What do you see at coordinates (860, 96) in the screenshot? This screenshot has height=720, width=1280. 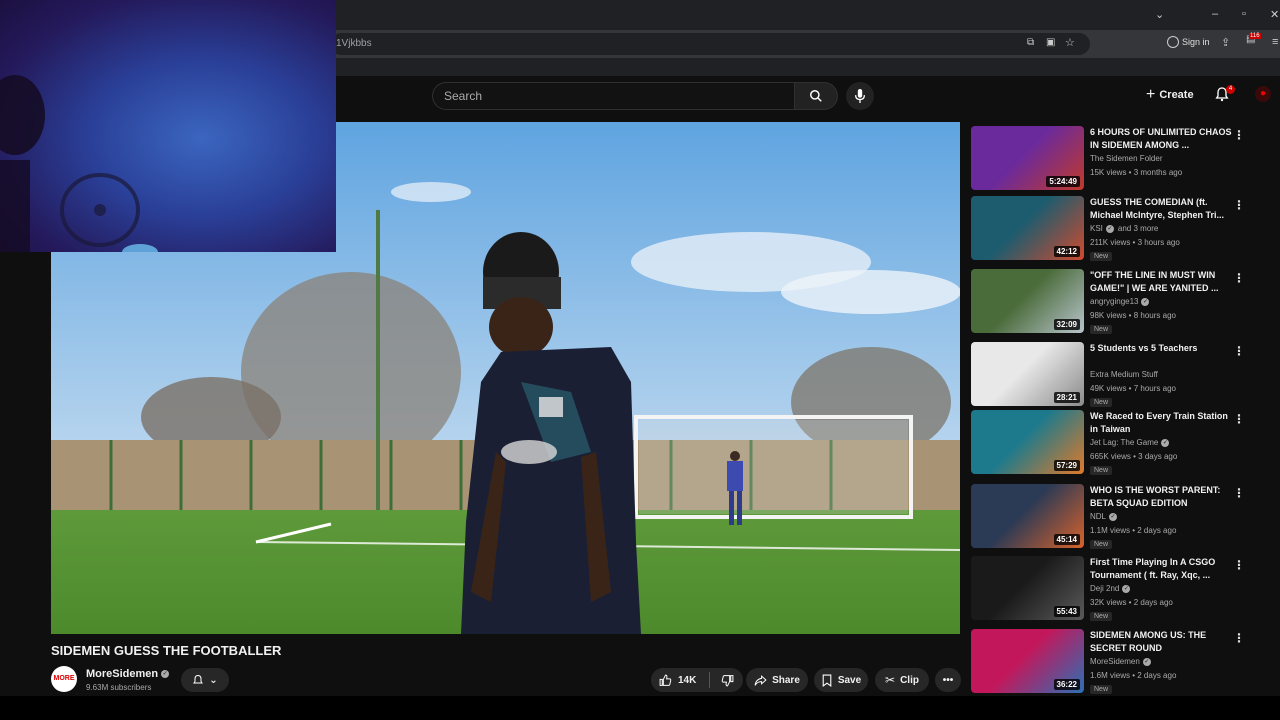 I see `voice-search-button` at bounding box center [860, 96].